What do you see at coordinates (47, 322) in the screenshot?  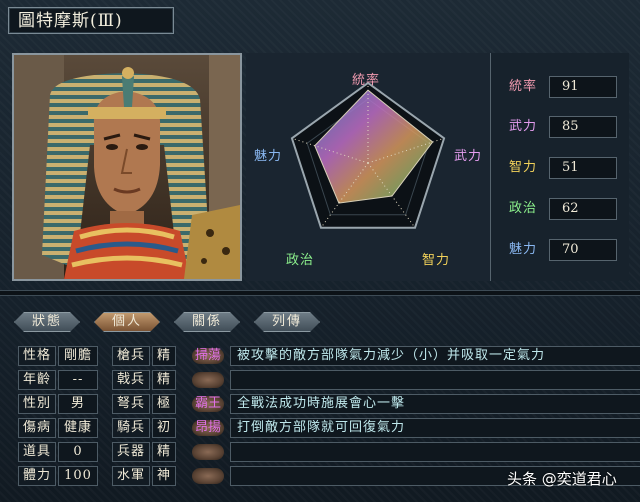 I see `tab-status: 狀態` at bounding box center [47, 322].